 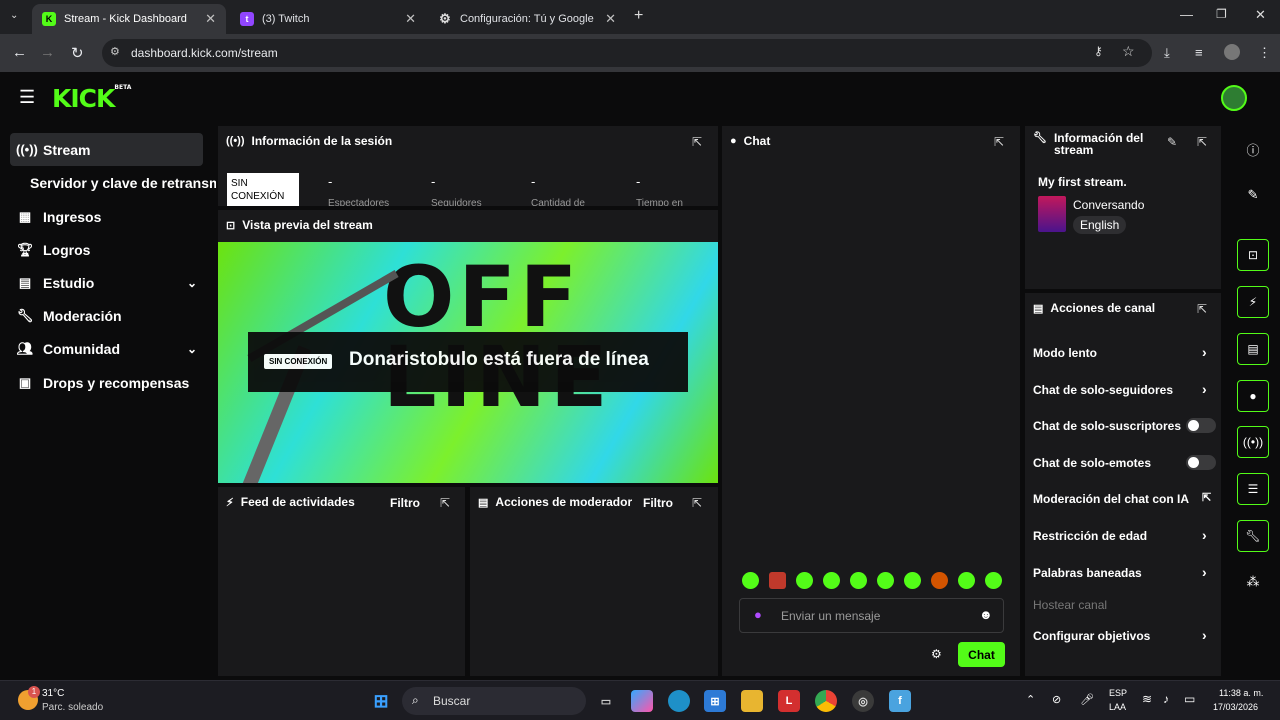 I want to click on close-window-button: ✕, so click(x=1260, y=15).